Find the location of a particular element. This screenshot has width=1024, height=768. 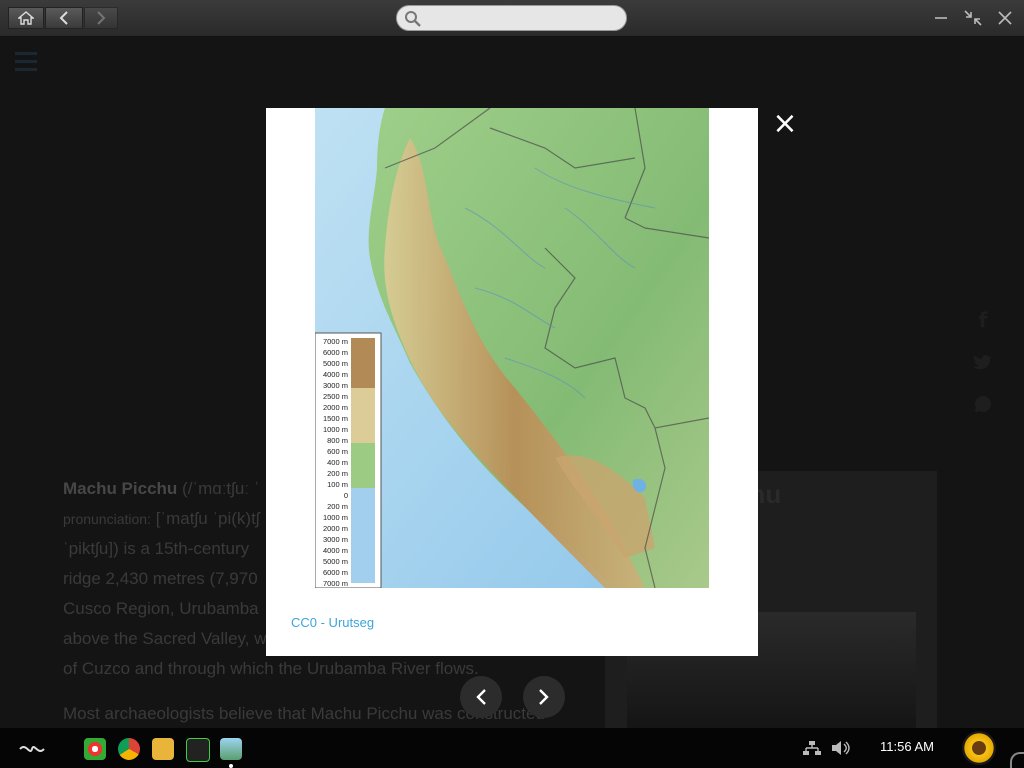

menu-icon is located at coordinates (26, 64).